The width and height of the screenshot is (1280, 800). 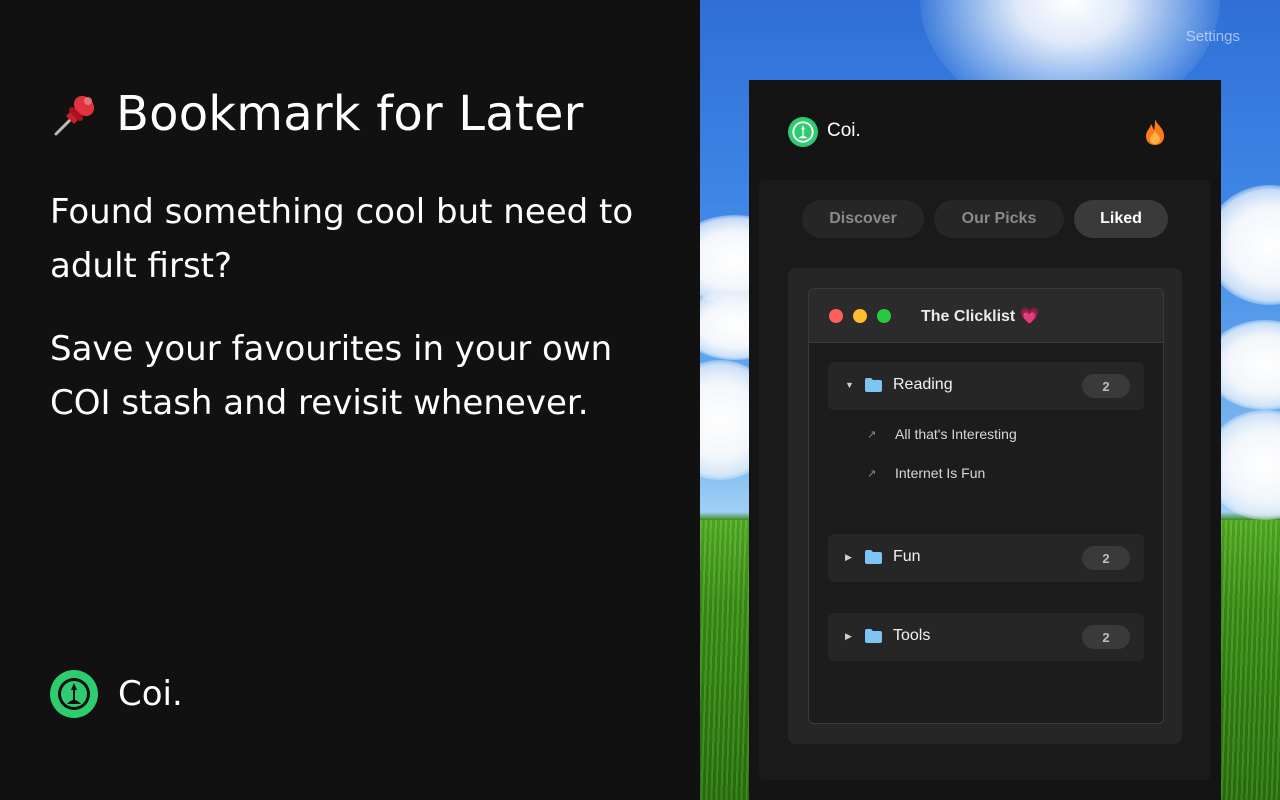 I want to click on tab-our-picks: Our Picks, so click(x=999, y=219).